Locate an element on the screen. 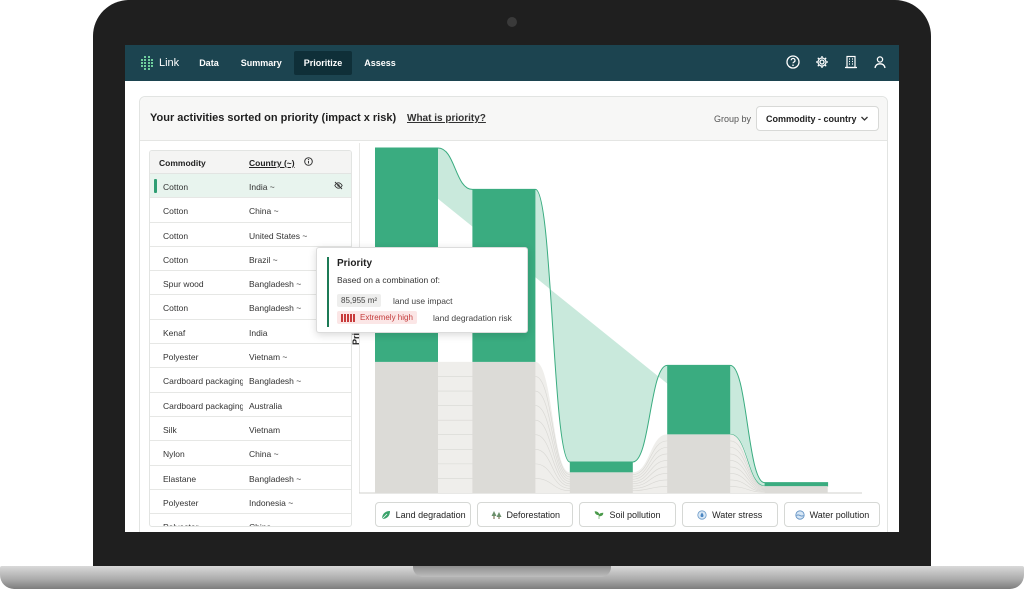 The height and width of the screenshot is (589, 1024). country-cell: United States ~ is located at coordinates (278, 235).